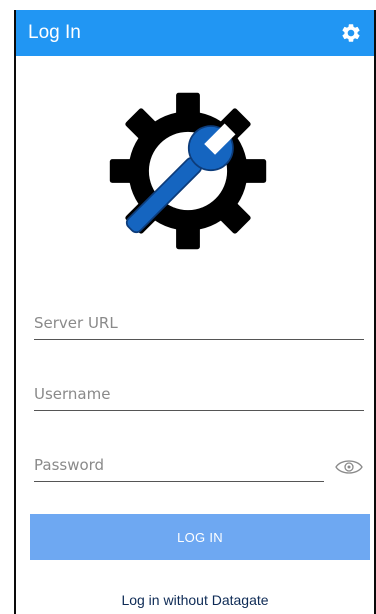 This screenshot has width=376, height=614. What do you see at coordinates (195, 33) in the screenshot?
I see `app-bar: Log In` at bounding box center [195, 33].